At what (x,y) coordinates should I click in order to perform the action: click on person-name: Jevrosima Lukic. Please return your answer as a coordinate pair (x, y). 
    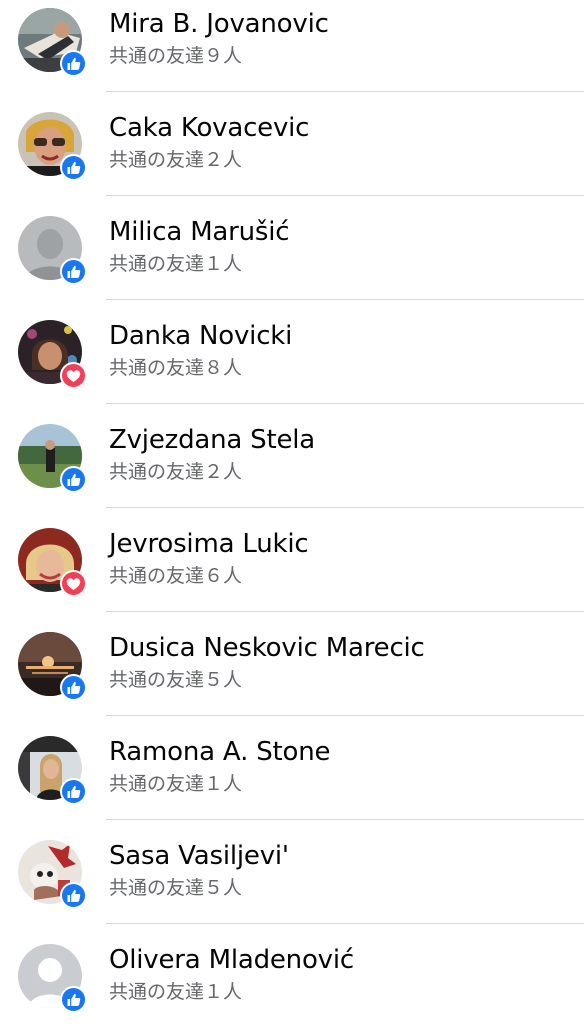
    Looking at the image, I should click on (346, 544).